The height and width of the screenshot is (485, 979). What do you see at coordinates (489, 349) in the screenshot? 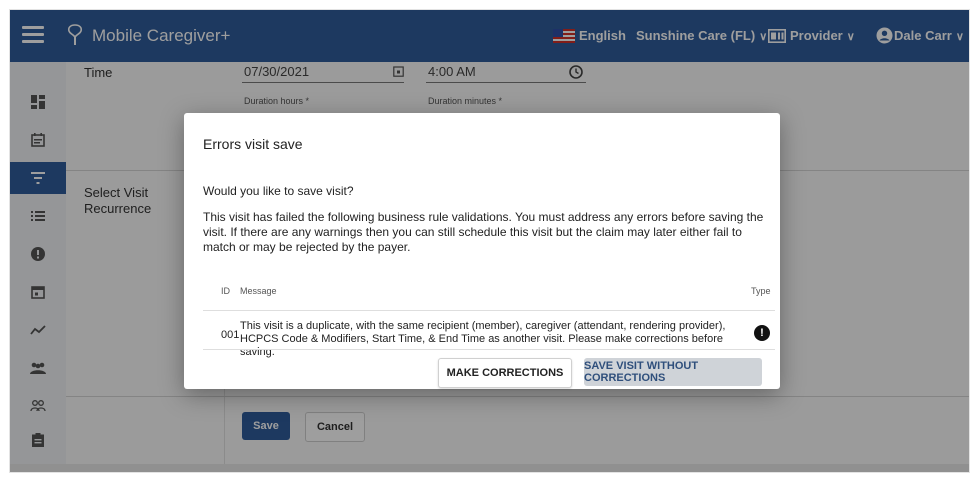
I see `table-row-divider` at bounding box center [489, 349].